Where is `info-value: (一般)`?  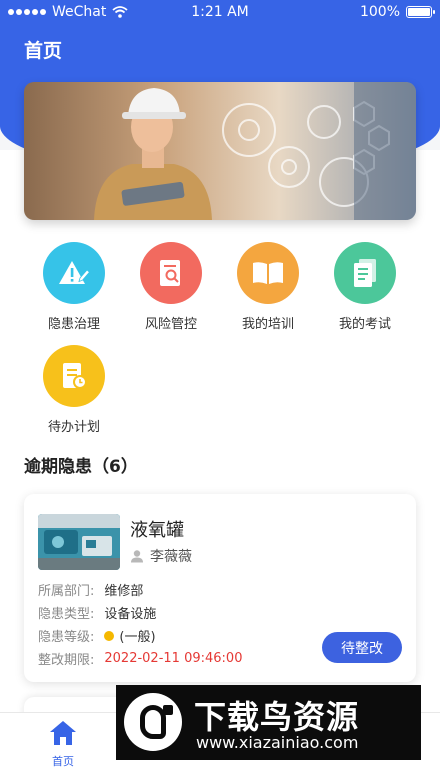
info-value: (一般) is located at coordinates (137, 637).